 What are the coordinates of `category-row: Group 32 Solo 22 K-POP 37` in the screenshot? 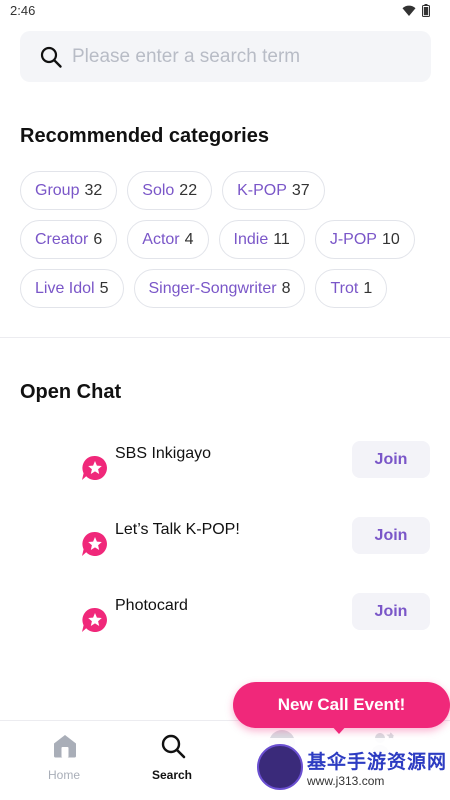 It's located at (172, 190).